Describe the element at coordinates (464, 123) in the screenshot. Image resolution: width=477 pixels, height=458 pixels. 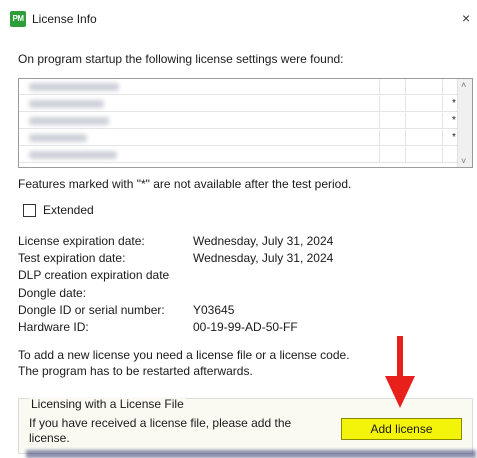
I see `vertical-scrollbar: ˄ ˅` at that location.